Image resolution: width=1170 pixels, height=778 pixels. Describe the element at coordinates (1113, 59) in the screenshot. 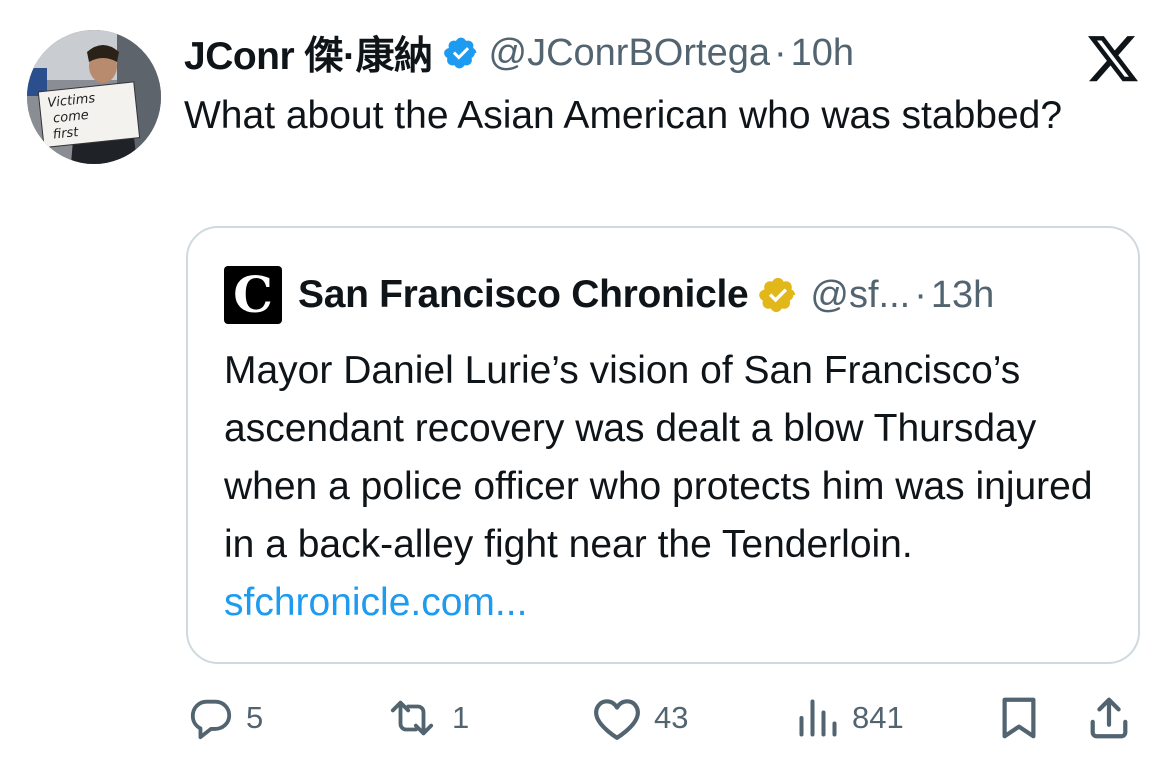

I see `x-logo-icon` at that location.